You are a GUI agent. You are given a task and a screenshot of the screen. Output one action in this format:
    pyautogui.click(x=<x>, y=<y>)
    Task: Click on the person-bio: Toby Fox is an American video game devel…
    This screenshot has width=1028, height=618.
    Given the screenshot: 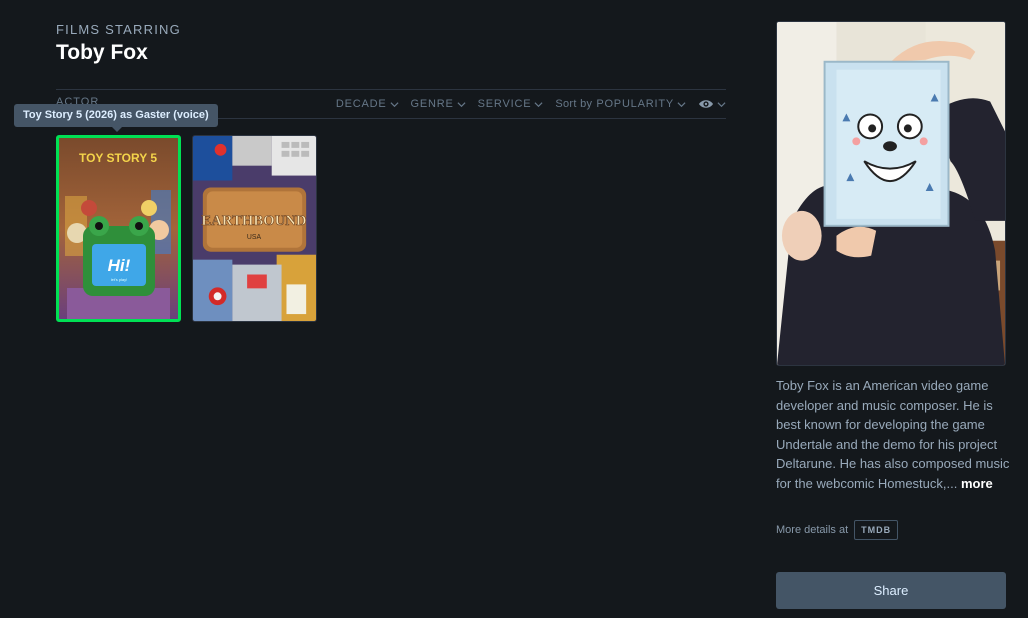 What is the action you would take?
    pyautogui.click(x=894, y=434)
    